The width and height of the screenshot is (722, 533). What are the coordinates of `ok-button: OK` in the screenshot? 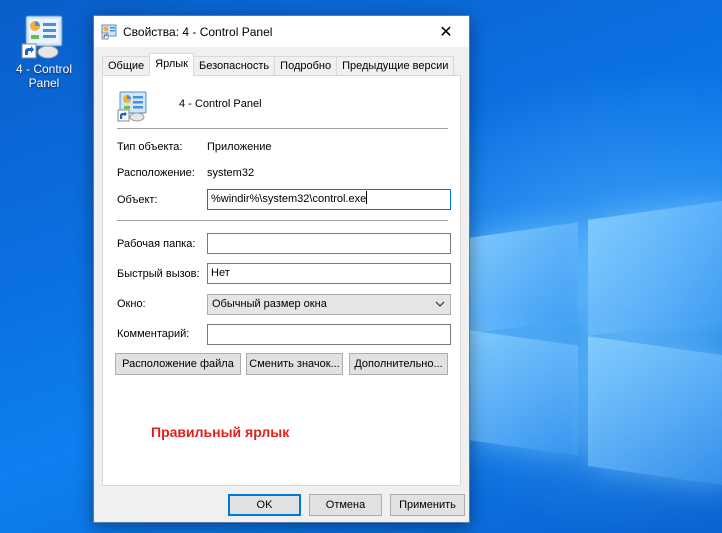 It's located at (264, 505).